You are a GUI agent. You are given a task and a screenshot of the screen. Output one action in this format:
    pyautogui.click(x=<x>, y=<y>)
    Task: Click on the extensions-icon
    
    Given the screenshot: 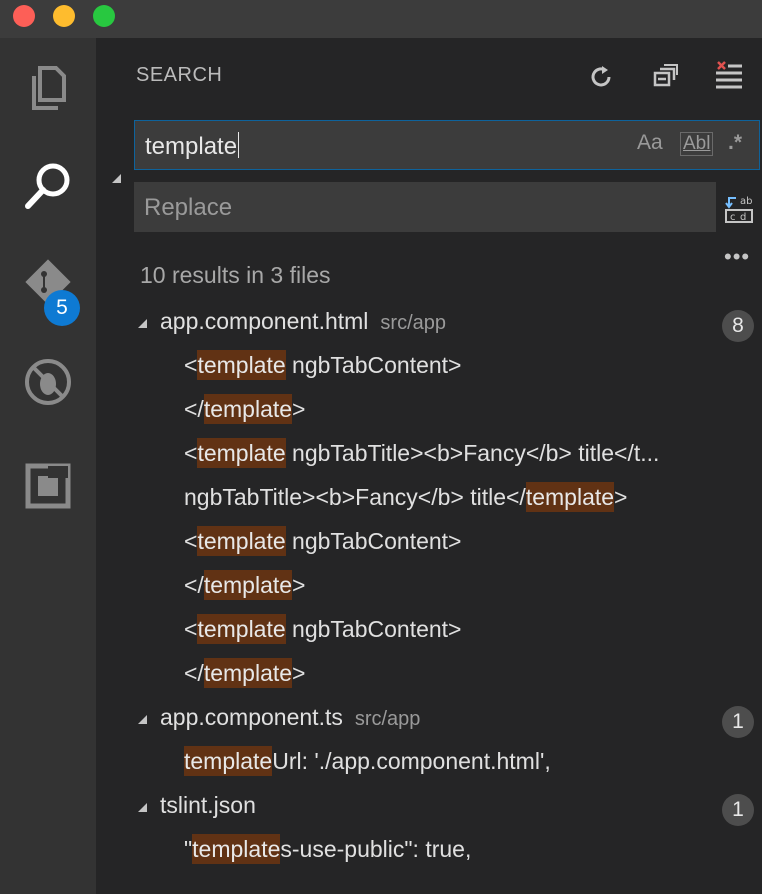 What is the action you would take?
    pyautogui.click(x=48, y=486)
    